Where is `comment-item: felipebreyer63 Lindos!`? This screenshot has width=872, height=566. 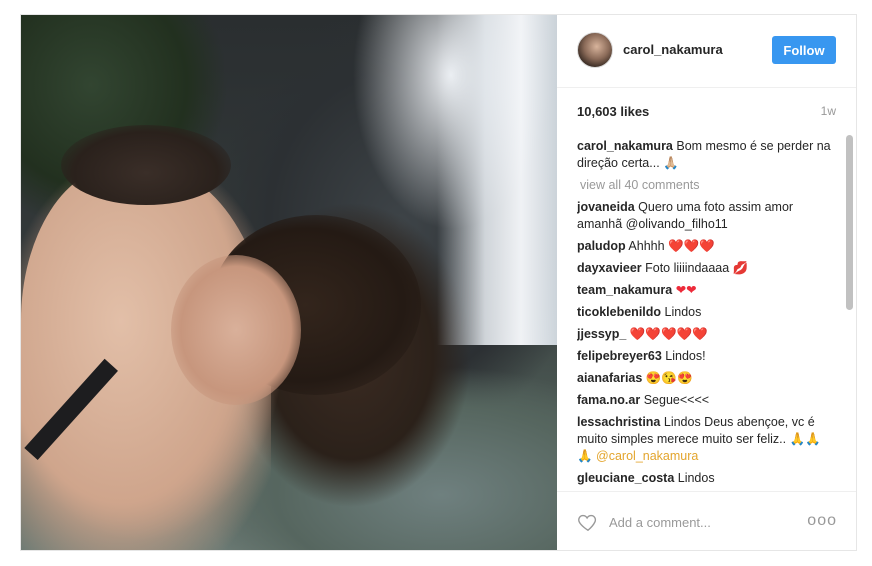 comment-item: felipebreyer63 Lindos! is located at coordinates (706, 356).